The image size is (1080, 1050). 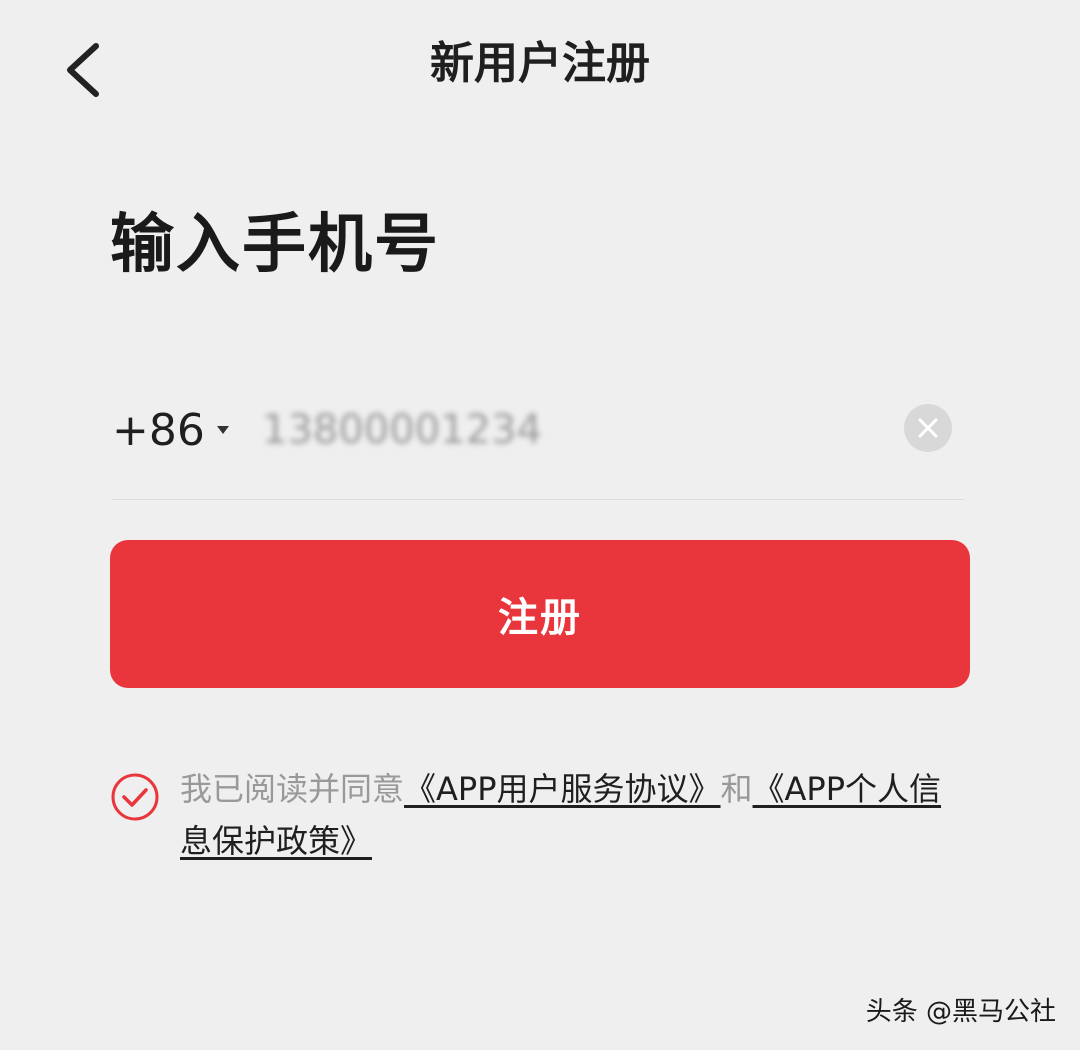 I want to click on caret-down-icon, so click(x=222, y=430).